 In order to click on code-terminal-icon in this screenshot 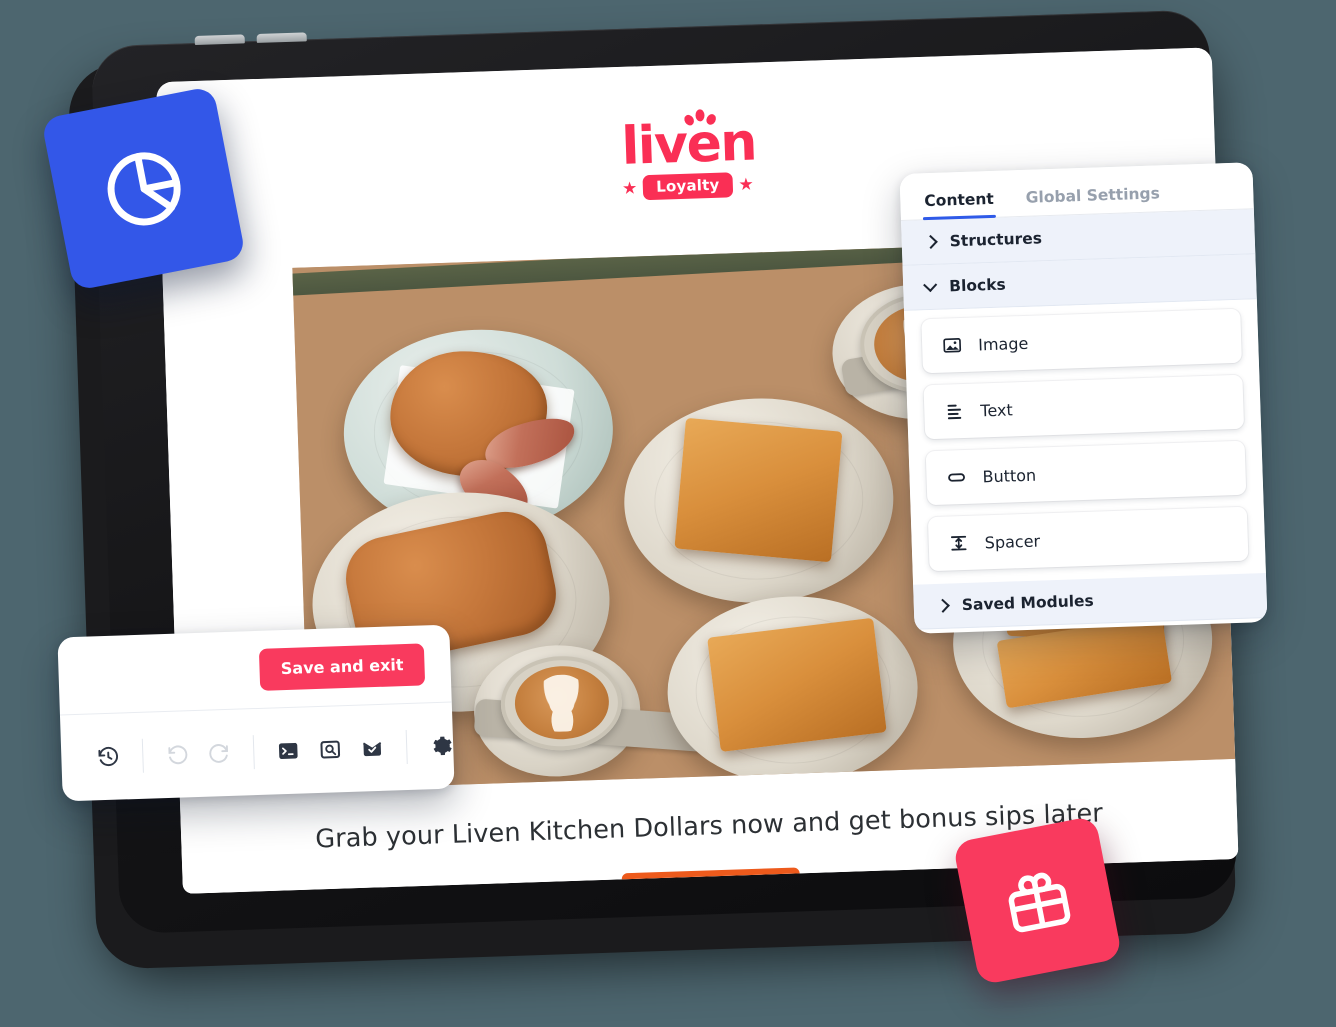, I will do `click(288, 750)`.